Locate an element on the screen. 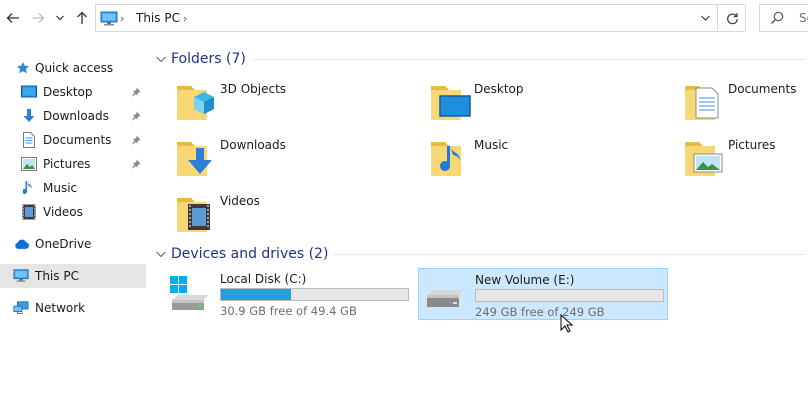 The width and height of the screenshot is (808, 415). sidebar-item-quick-access: Quick access is located at coordinates (73, 68).